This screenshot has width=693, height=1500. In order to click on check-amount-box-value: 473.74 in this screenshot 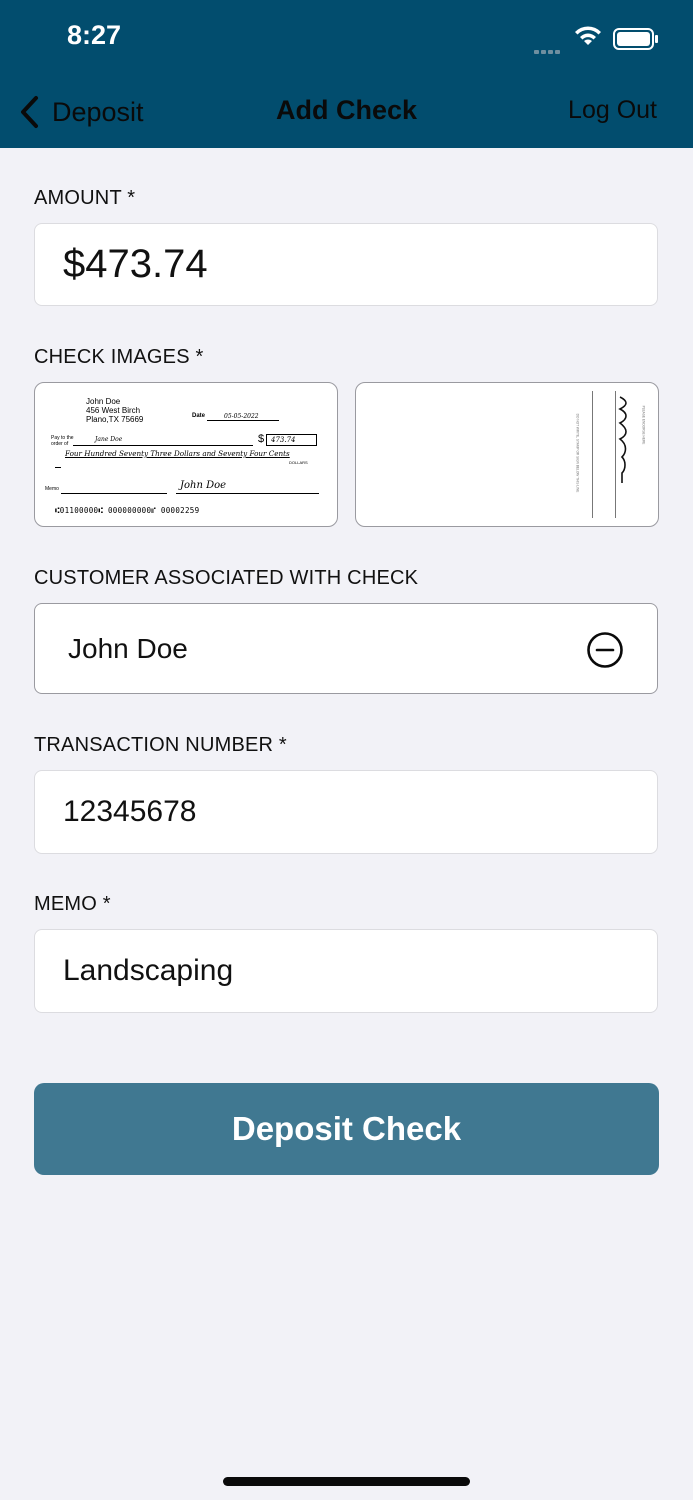, I will do `click(283, 440)`.